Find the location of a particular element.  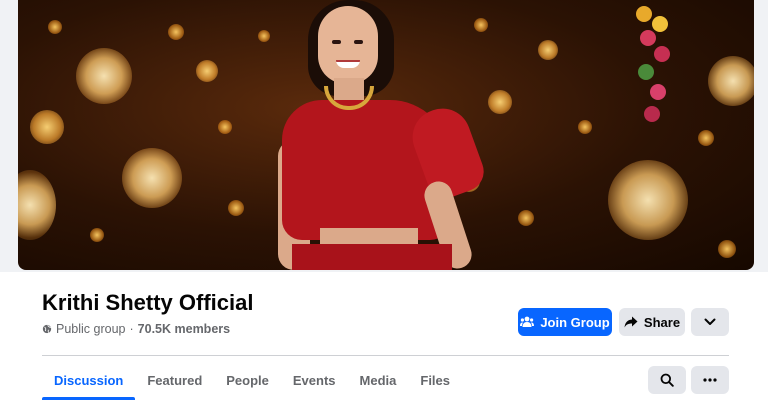

share-arrow-icon is located at coordinates (631, 322).